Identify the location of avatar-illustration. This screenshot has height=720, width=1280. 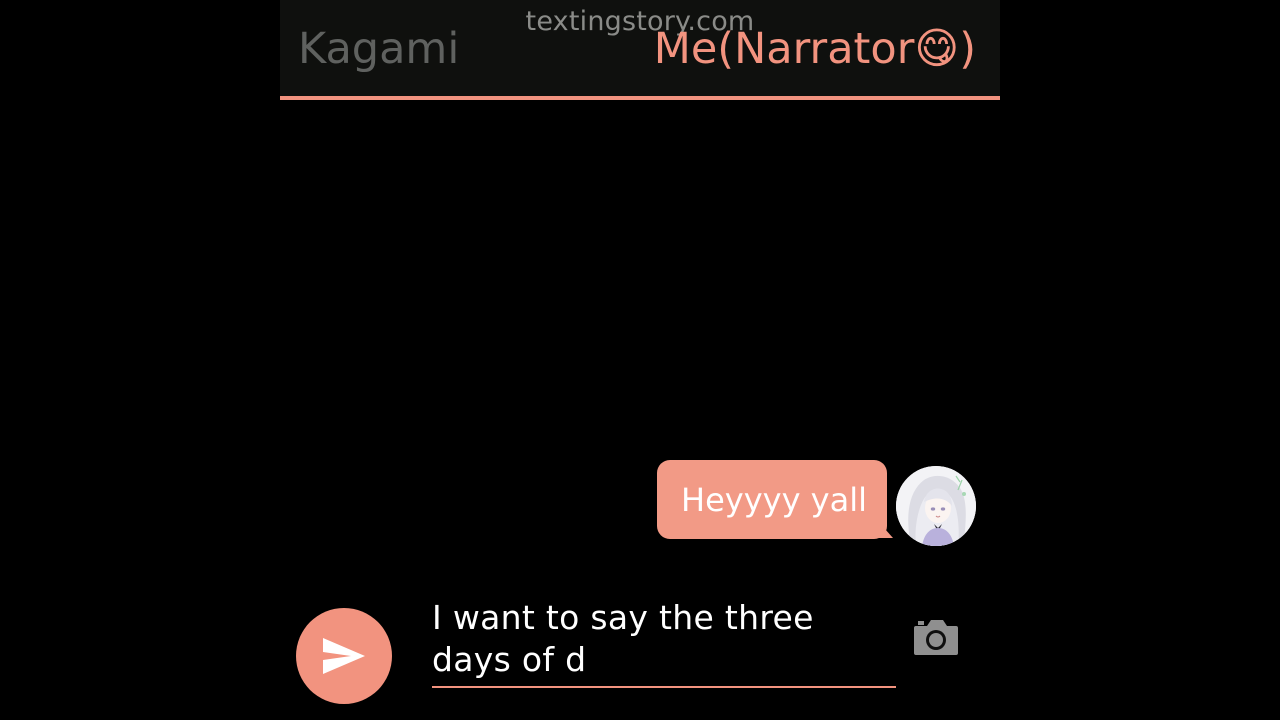
(936, 506).